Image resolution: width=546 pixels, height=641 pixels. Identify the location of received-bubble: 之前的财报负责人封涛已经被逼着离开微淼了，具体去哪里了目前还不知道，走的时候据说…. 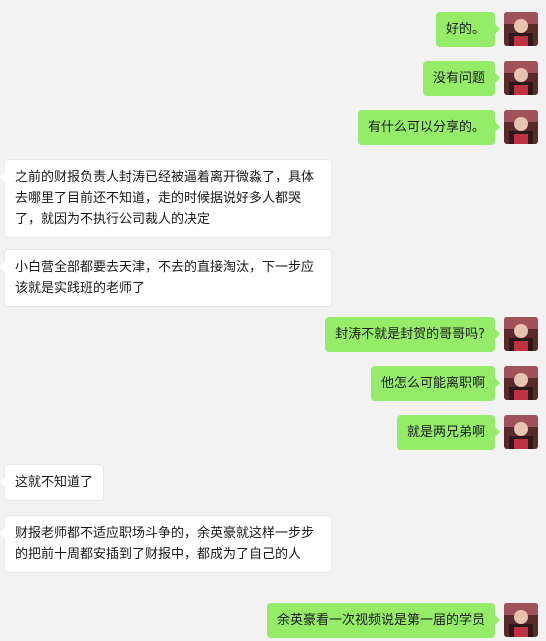
(166, 198).